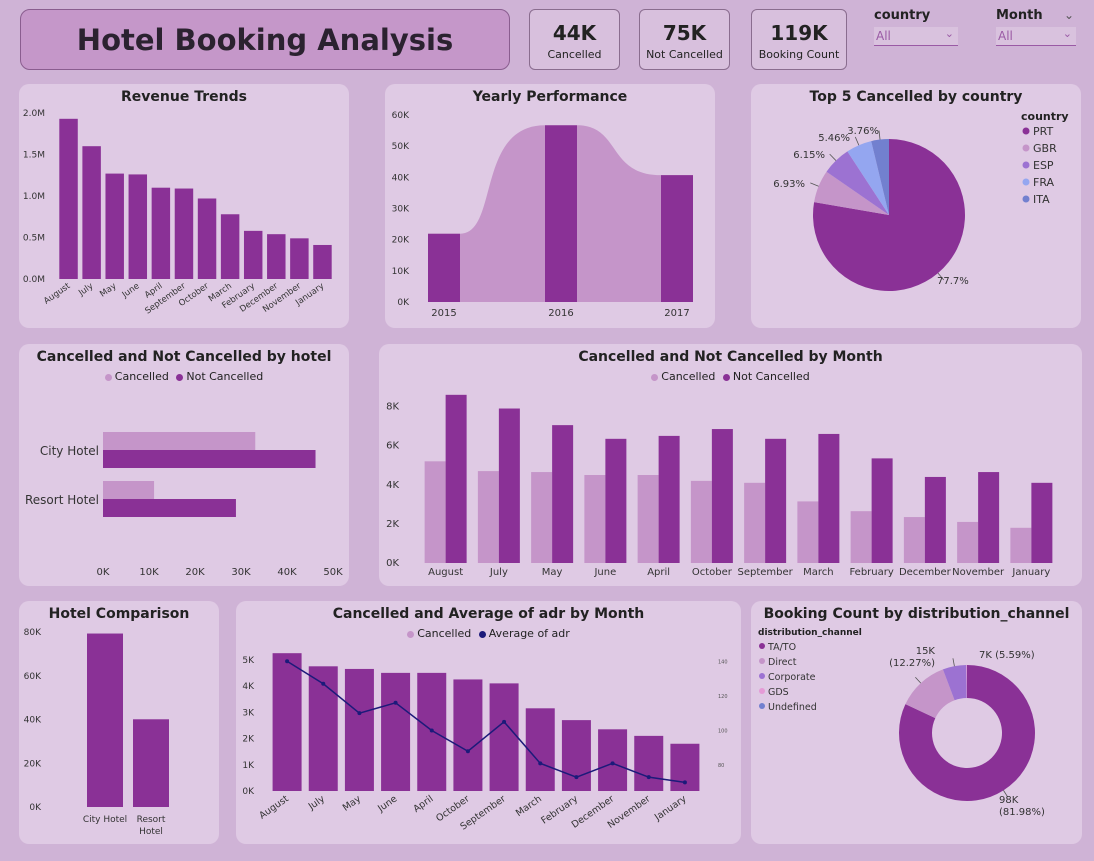  Describe the element at coordinates (1041, 199) in the screenshot. I see `legend-label: ITA` at that location.